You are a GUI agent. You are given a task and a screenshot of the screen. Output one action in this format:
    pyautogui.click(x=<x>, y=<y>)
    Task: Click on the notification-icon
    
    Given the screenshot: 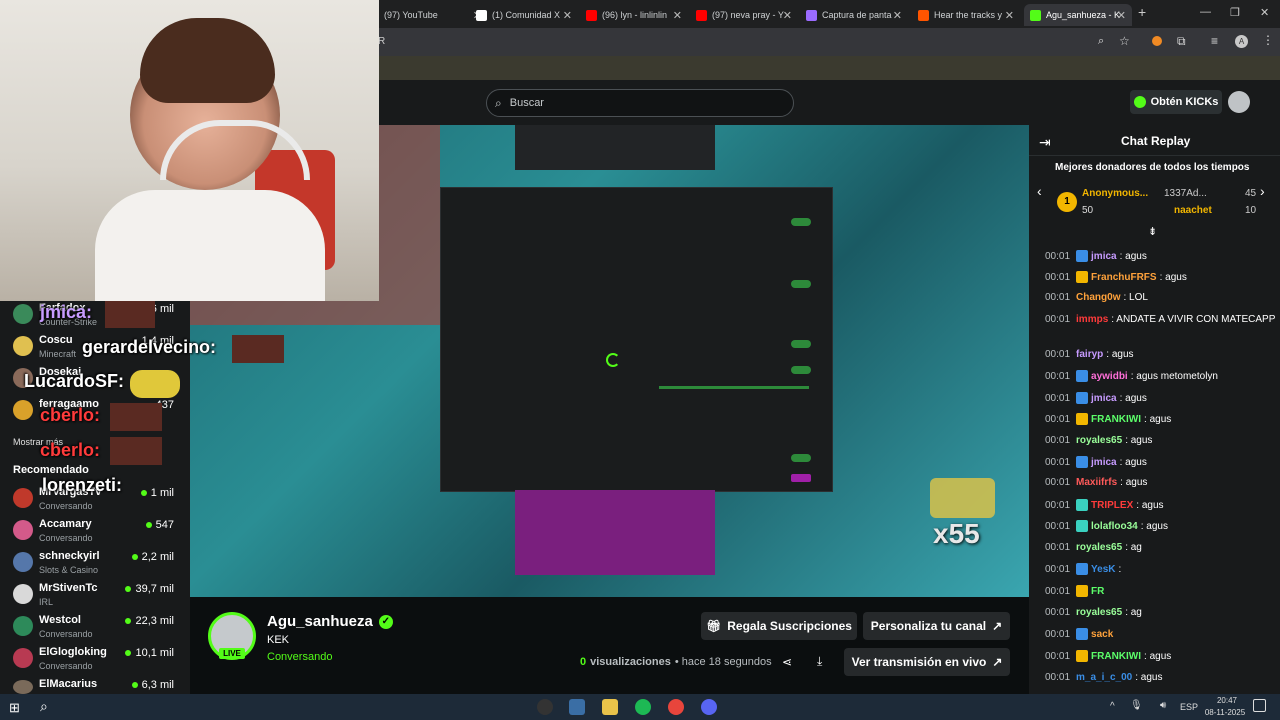 What is the action you would take?
    pyautogui.click(x=1259, y=705)
    